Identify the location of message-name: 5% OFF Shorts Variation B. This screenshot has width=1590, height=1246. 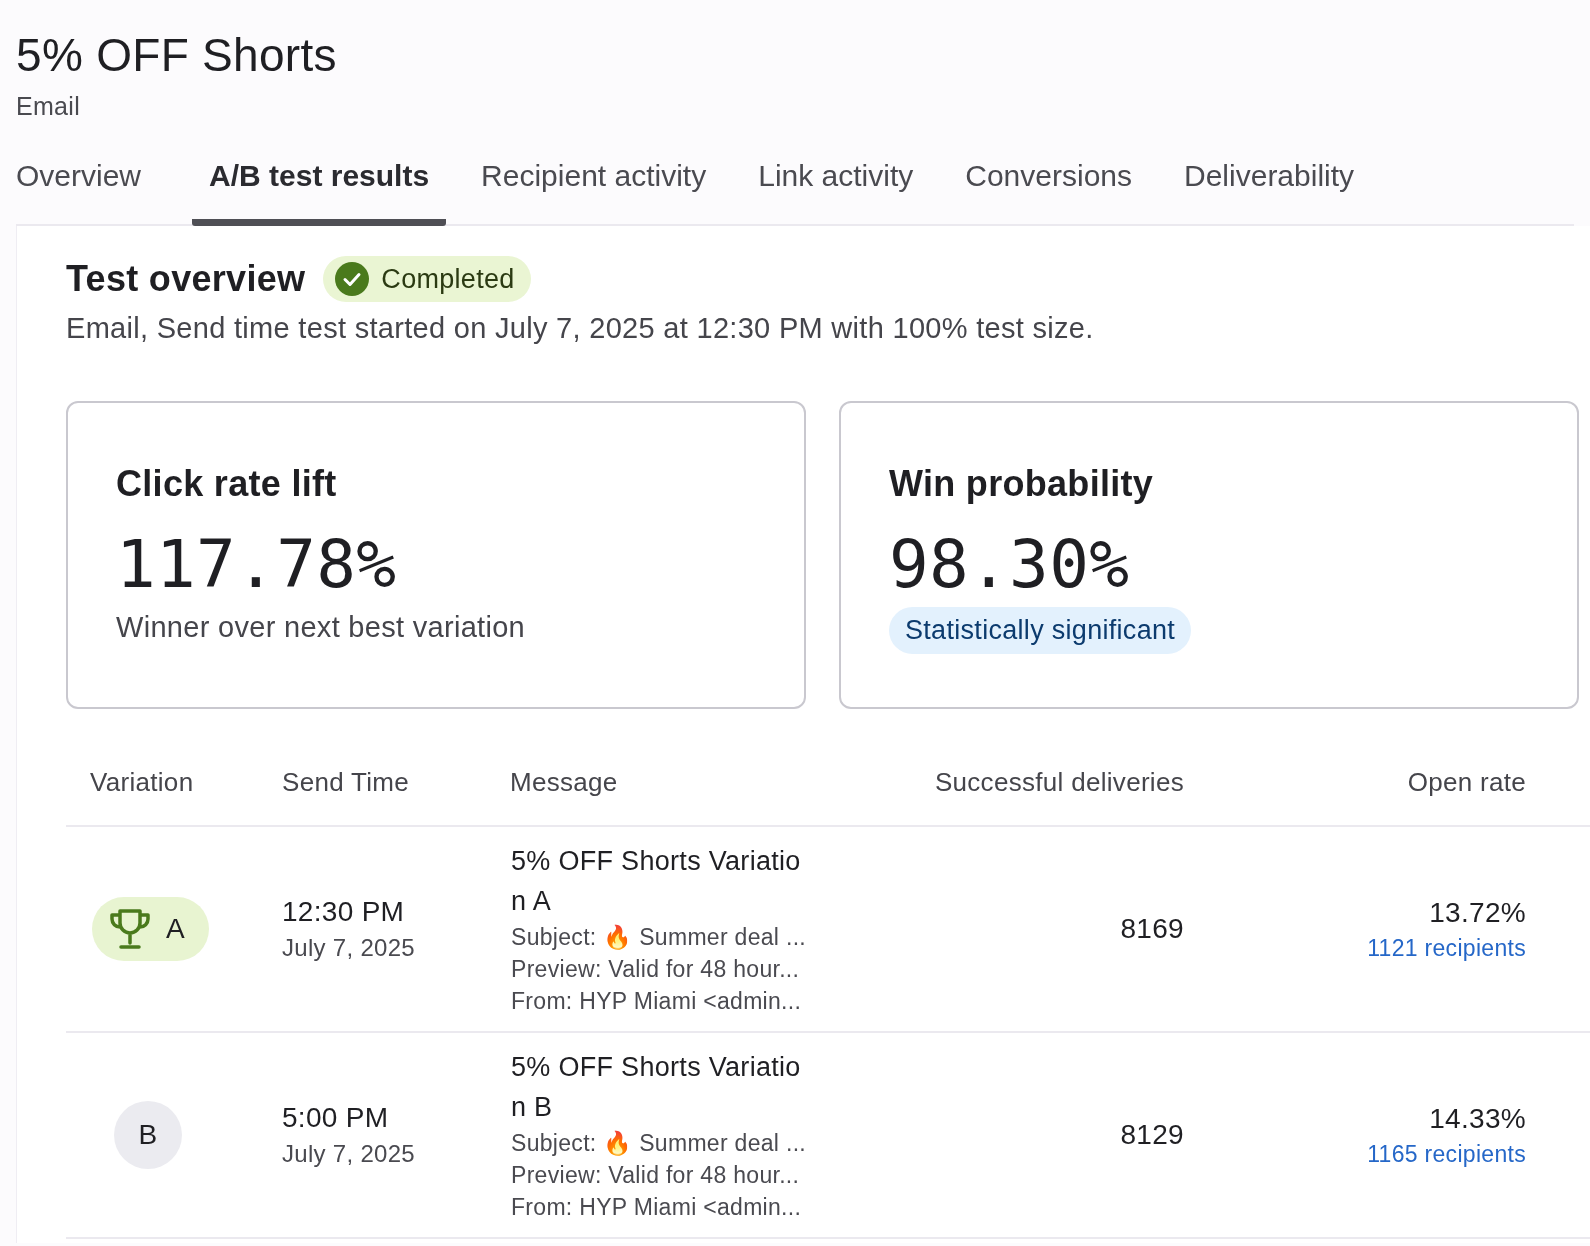
(656, 1087).